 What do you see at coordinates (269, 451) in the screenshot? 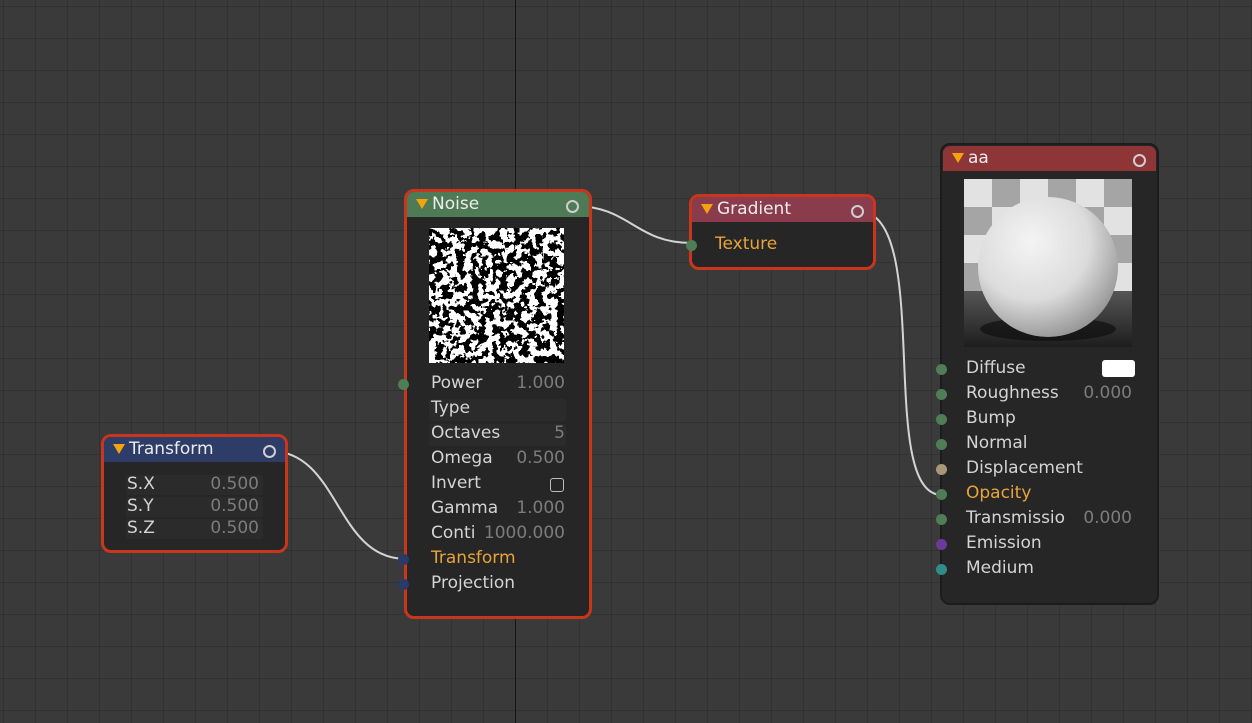
I see `transform-output-socket-icon` at bounding box center [269, 451].